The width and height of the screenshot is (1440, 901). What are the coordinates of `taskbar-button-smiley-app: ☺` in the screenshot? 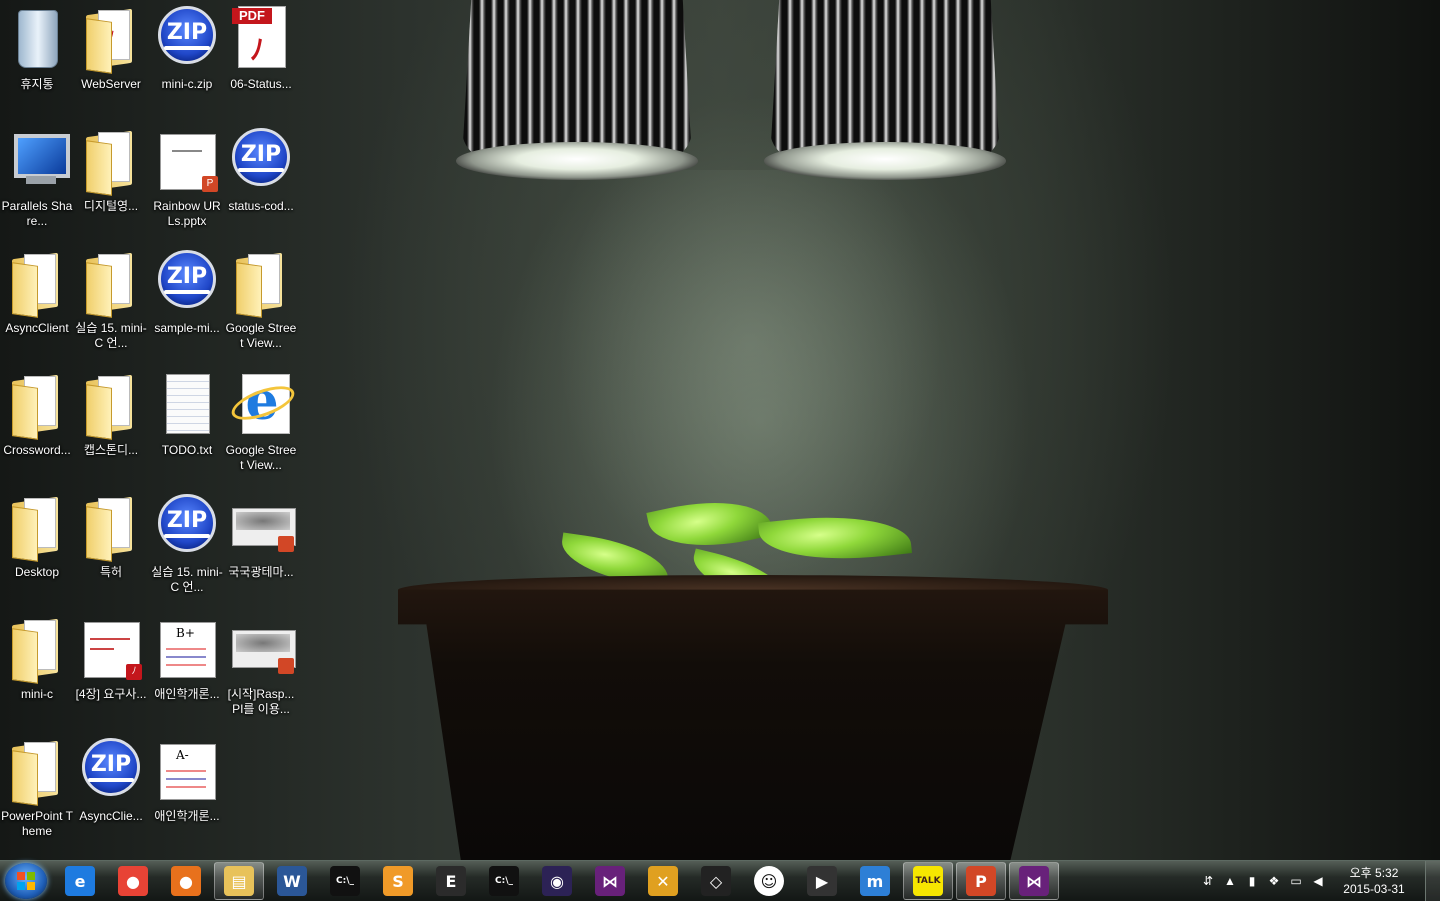 It's located at (769, 881).